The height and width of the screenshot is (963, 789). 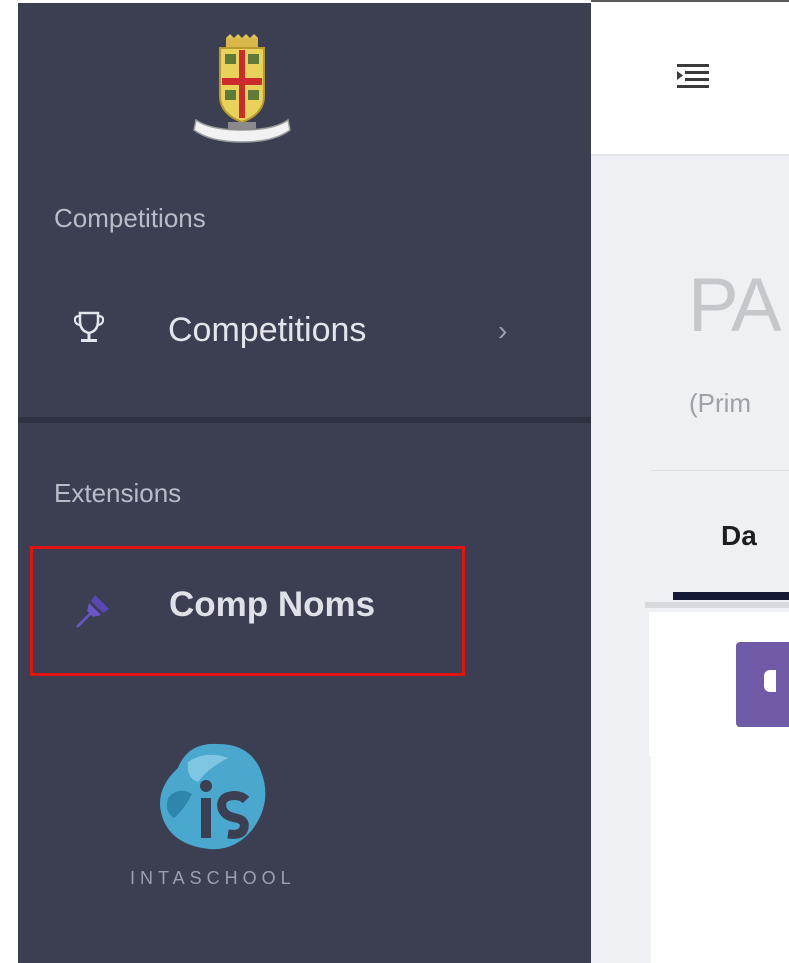 I want to click on action-button, so click(x=762, y=684).